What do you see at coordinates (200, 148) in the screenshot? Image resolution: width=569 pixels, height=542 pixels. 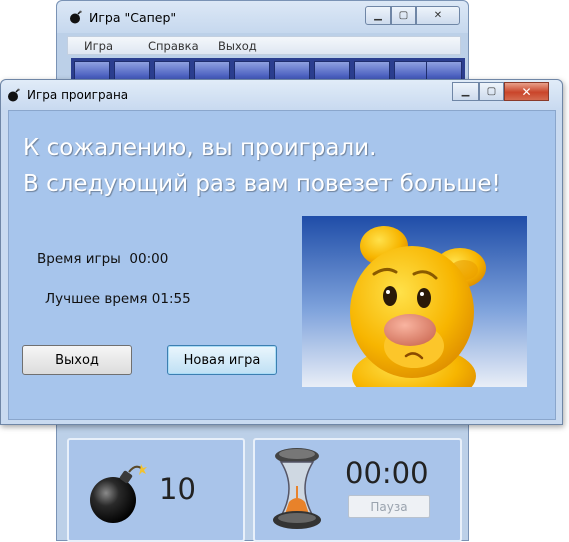 I see `loss-message-line1: К сожалению, вы проиграли.` at bounding box center [200, 148].